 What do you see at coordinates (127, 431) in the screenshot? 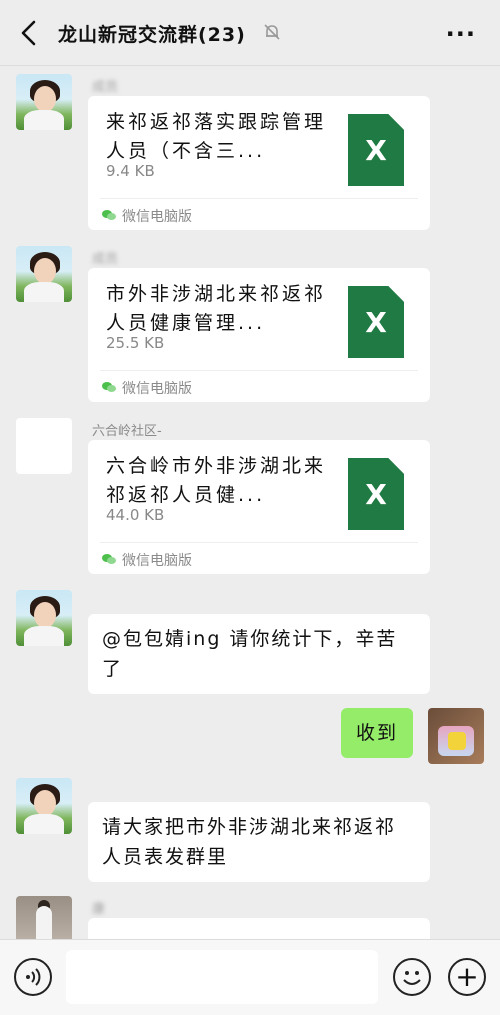
I see `sender-name: 六合岭社区-` at bounding box center [127, 431].